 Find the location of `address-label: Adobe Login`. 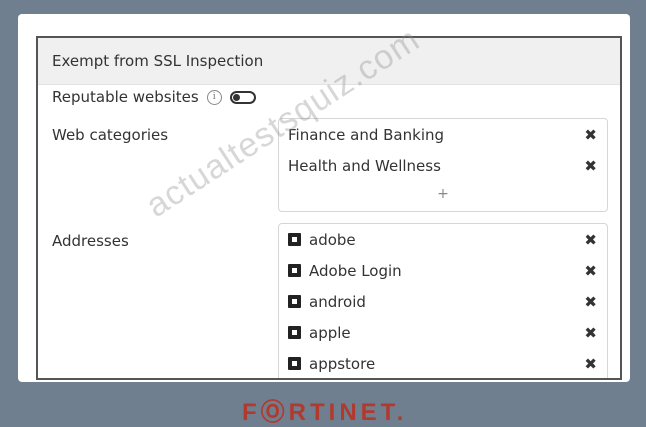

address-label: Adobe Login is located at coordinates (355, 270).